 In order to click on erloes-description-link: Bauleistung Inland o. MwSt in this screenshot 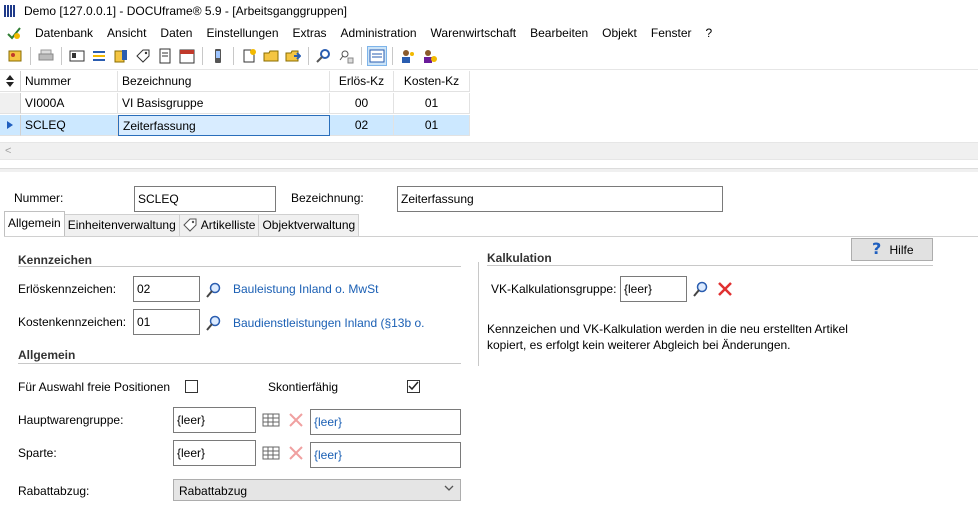, I will do `click(305, 289)`.